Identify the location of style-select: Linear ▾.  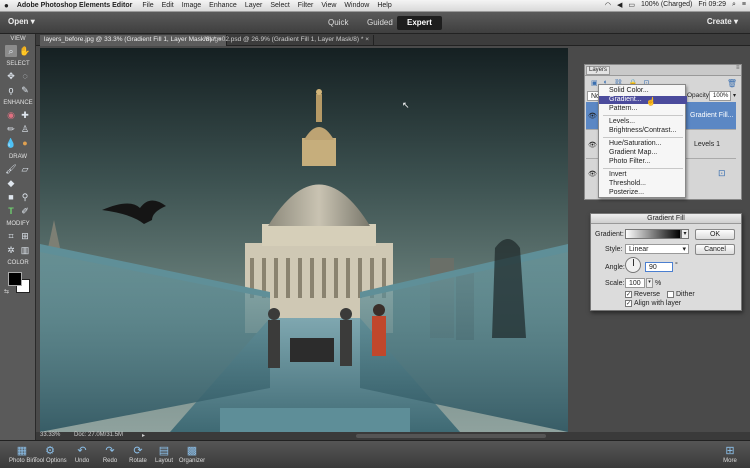
(657, 249).